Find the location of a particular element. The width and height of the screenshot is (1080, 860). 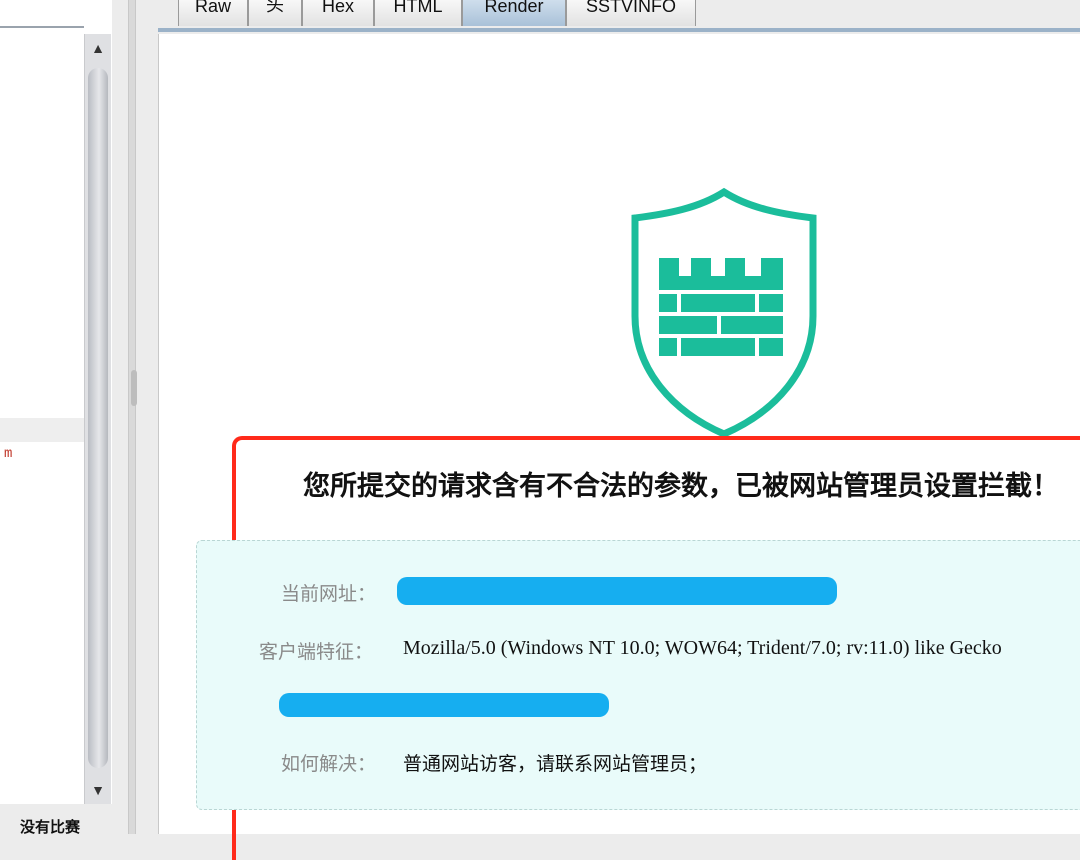

splitter-grip-handle is located at coordinates (134, 388).